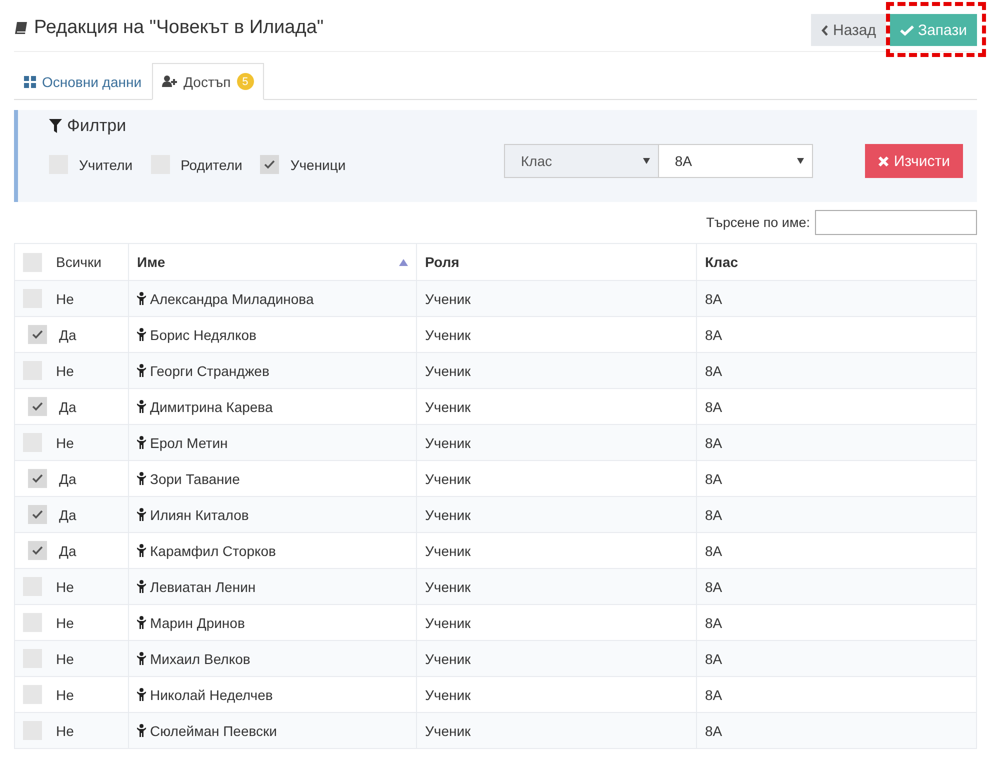  I want to click on tab: Достъп 5, so click(208, 81).